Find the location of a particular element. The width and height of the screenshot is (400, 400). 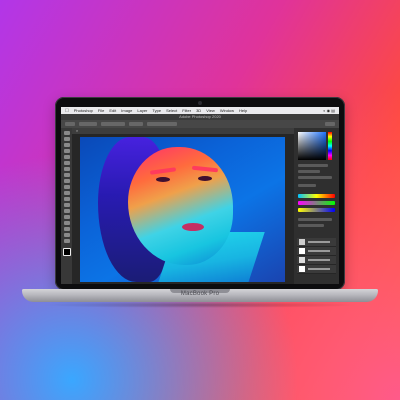

camera-icon is located at coordinates (200, 103).